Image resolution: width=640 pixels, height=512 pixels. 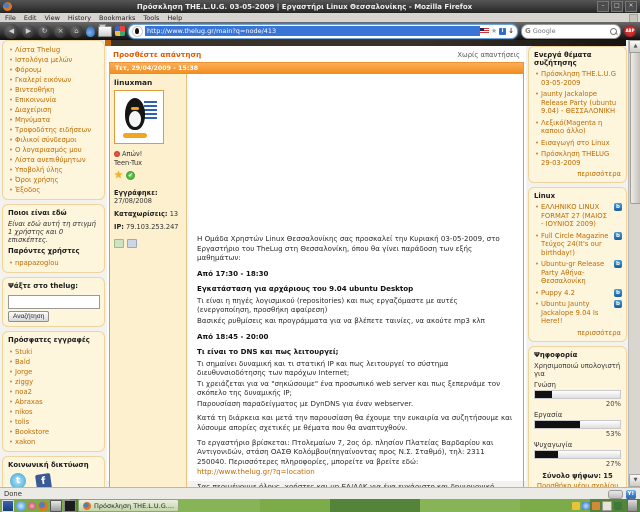 I want to click on tray-misc-icon, so click(x=618, y=505).